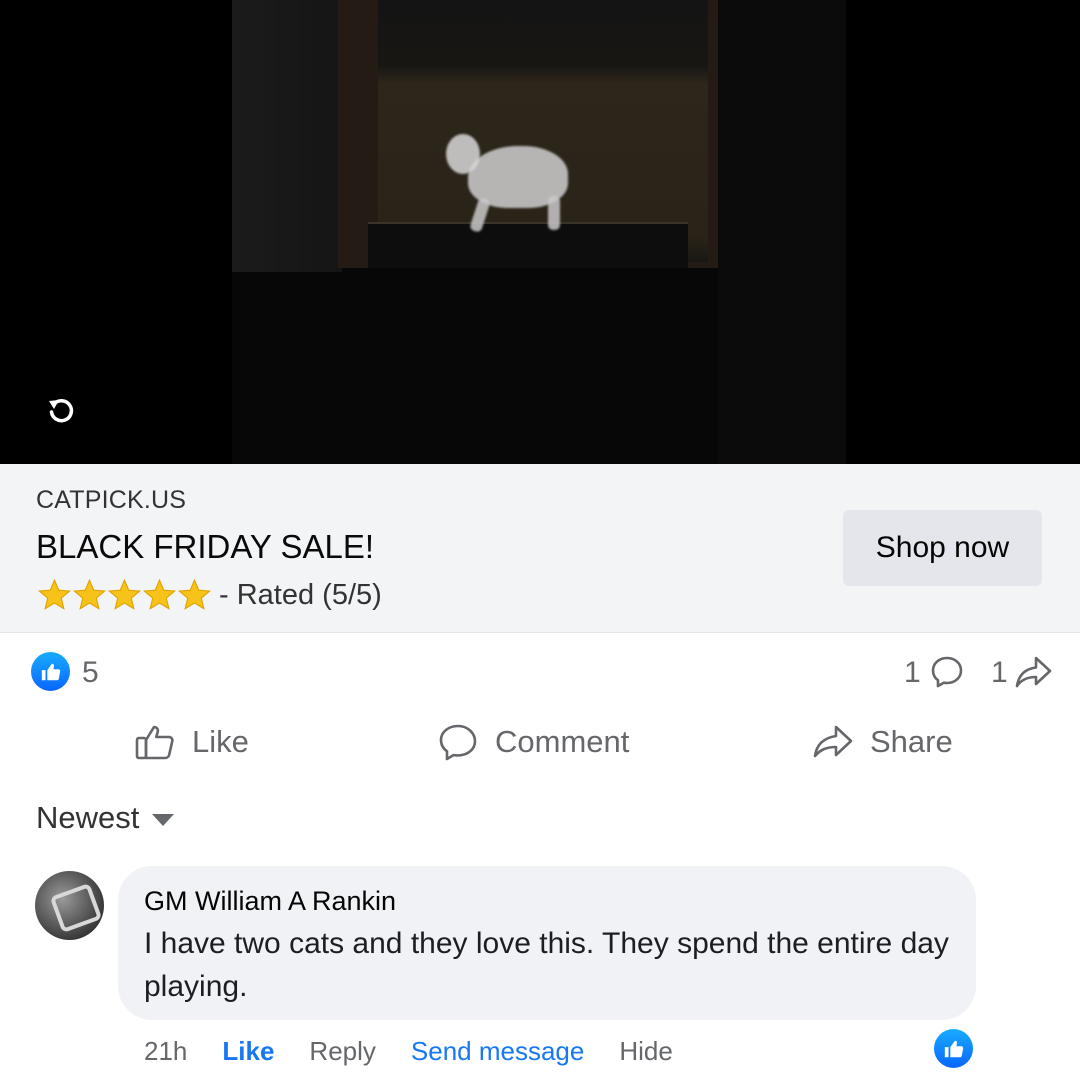  I want to click on ad-rating: - Rated (5/5), so click(209, 595).